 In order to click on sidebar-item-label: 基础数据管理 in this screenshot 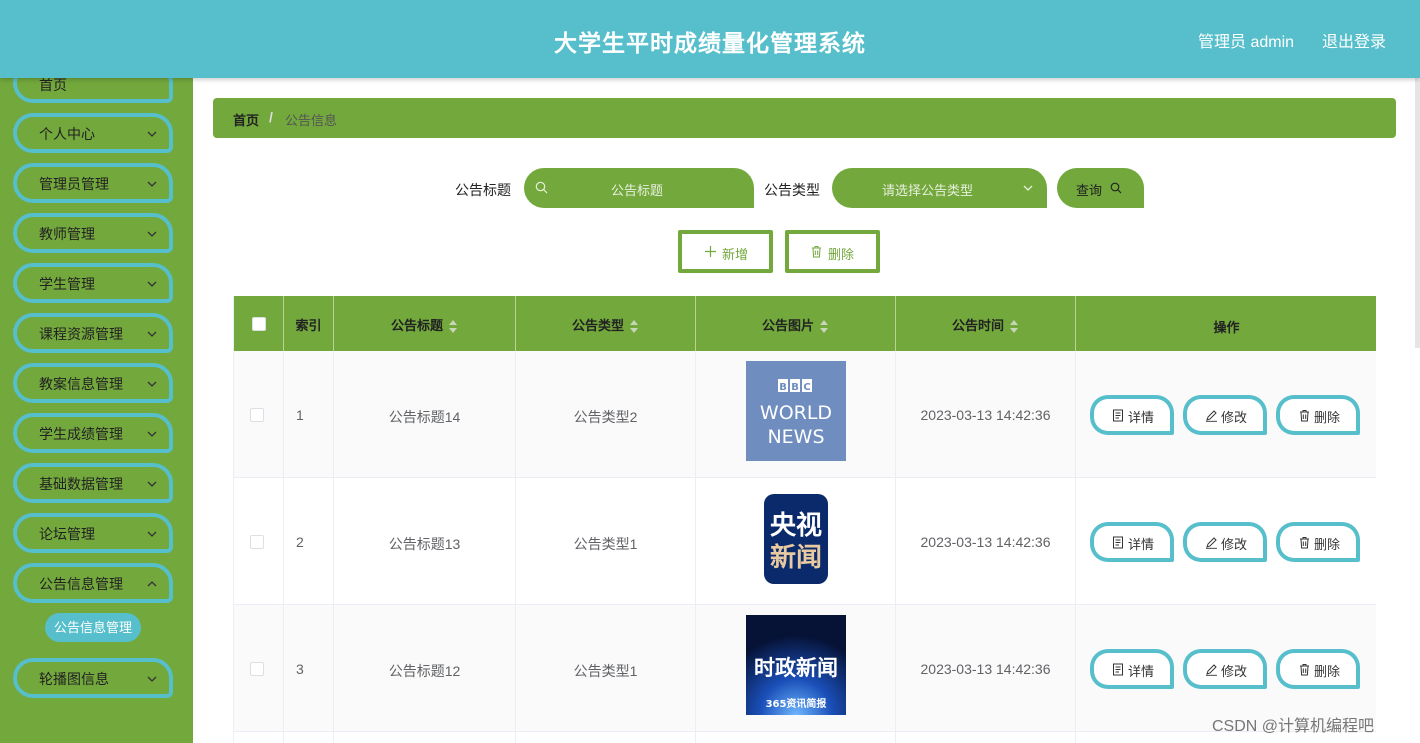, I will do `click(81, 484)`.